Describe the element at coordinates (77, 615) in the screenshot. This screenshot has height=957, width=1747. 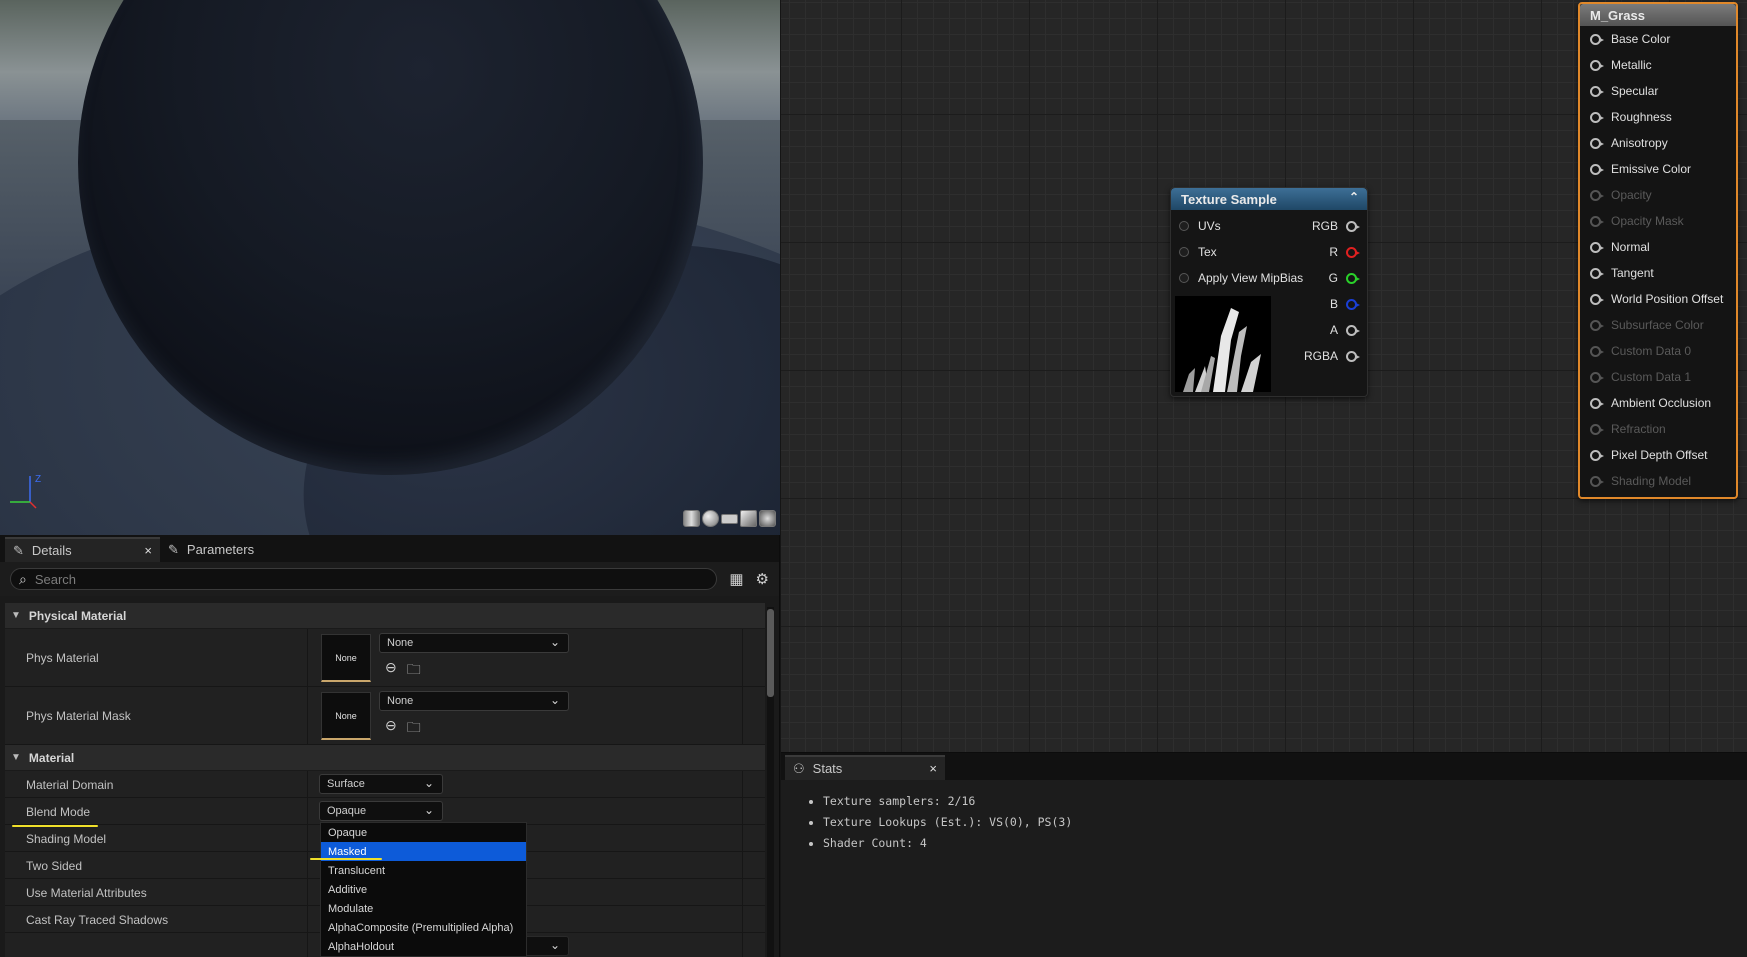
I see `category-label: Physical Material` at that location.